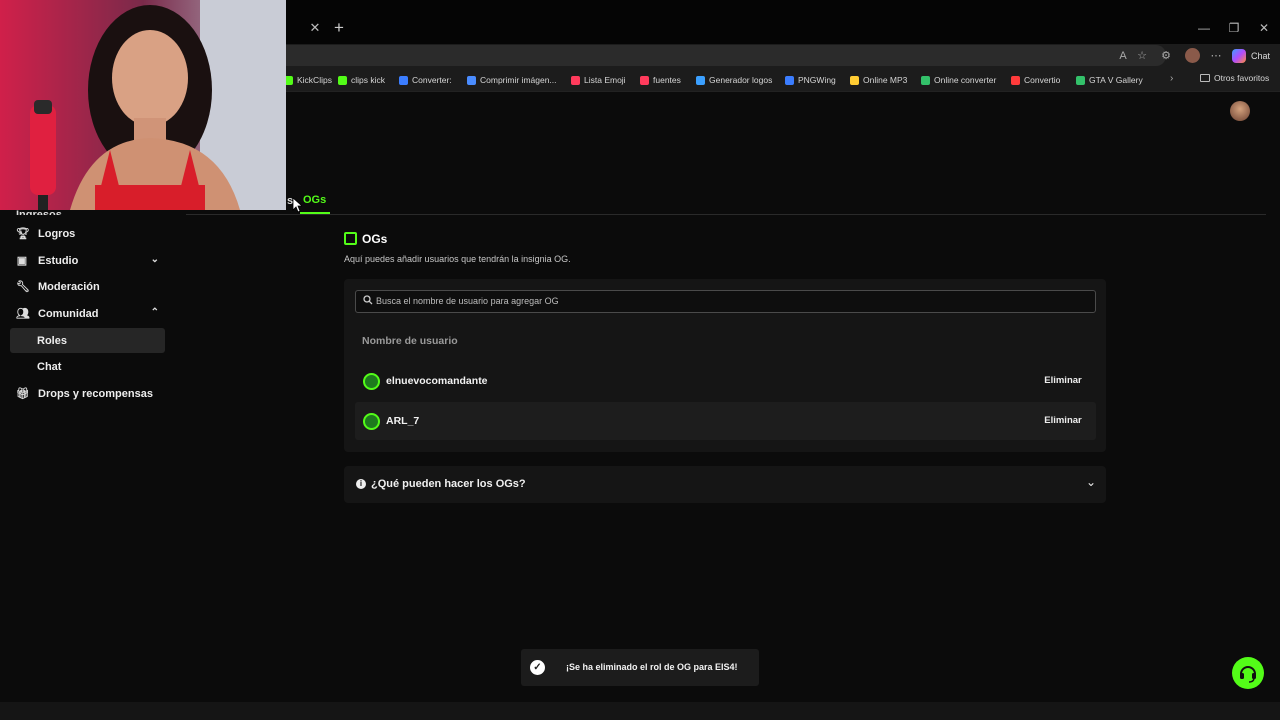  What do you see at coordinates (1192, 55) in the screenshot?
I see `browser-profile-avatar` at bounding box center [1192, 55].